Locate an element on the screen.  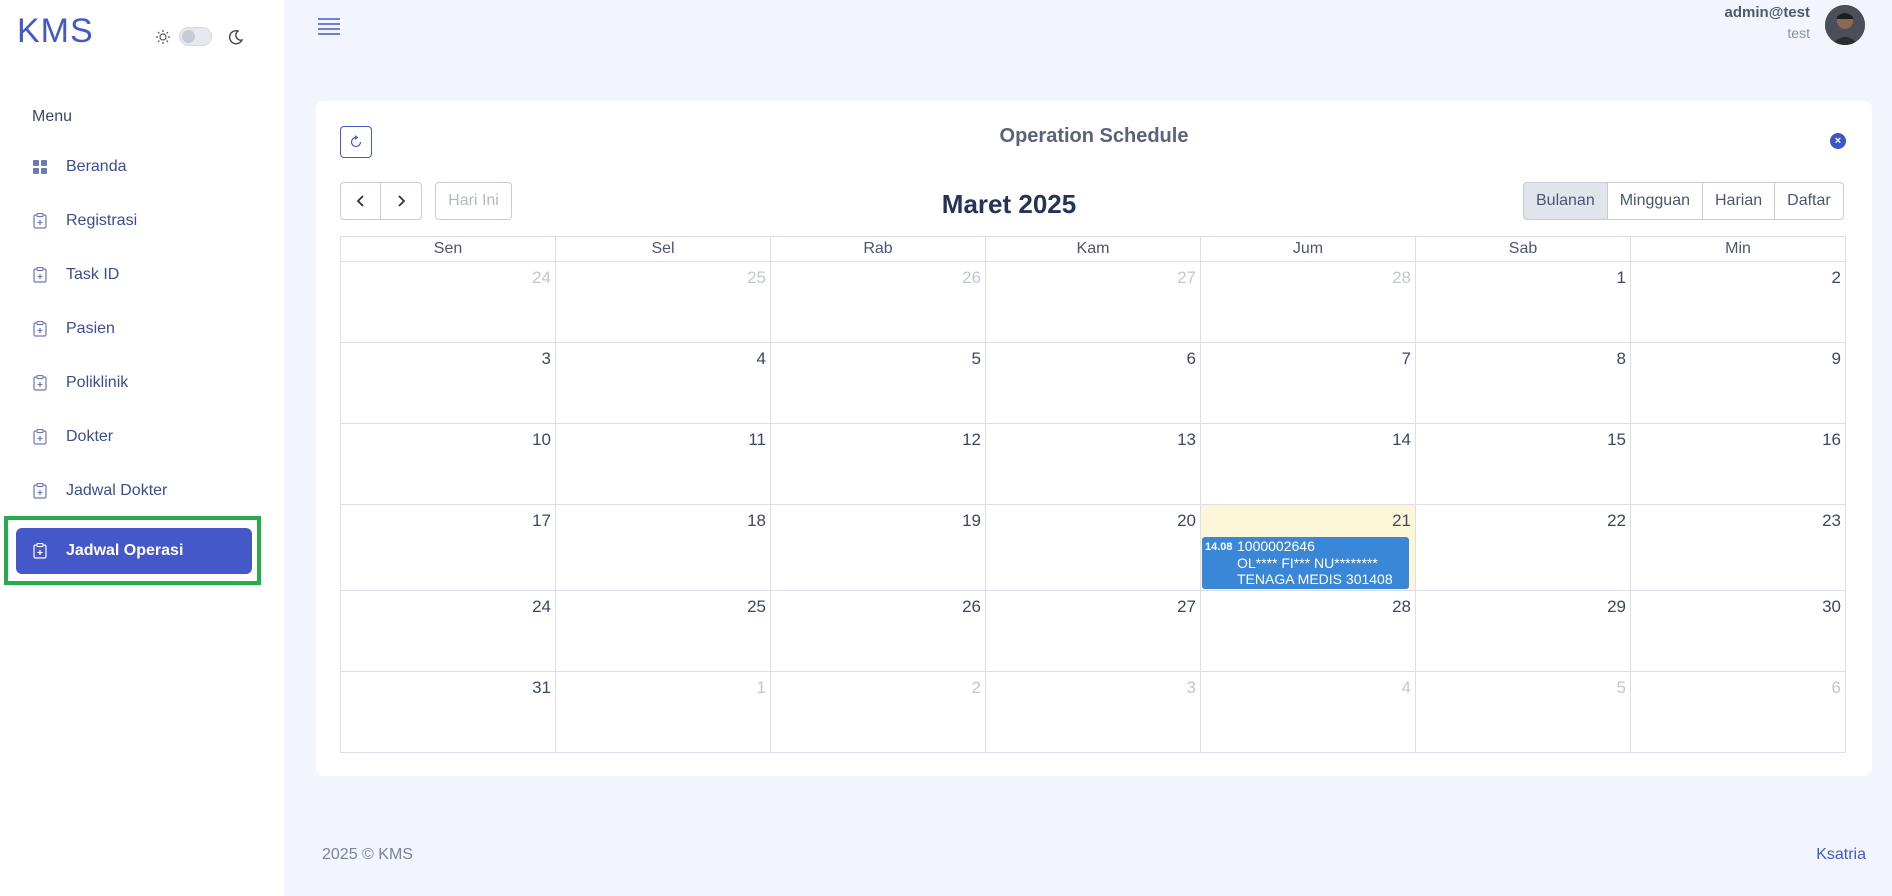
calendar-day-cell: 9 is located at coordinates (1737, 383).